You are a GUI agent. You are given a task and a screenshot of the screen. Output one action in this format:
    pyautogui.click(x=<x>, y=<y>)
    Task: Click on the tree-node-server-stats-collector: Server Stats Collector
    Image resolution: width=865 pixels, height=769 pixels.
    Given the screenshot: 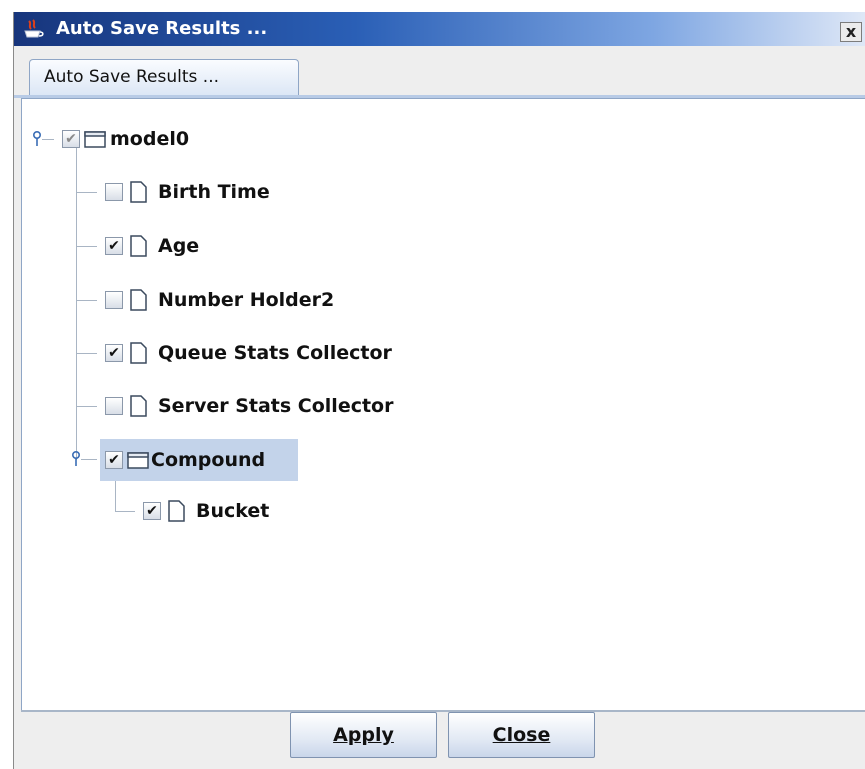 What is the action you would take?
    pyautogui.click(x=267, y=406)
    